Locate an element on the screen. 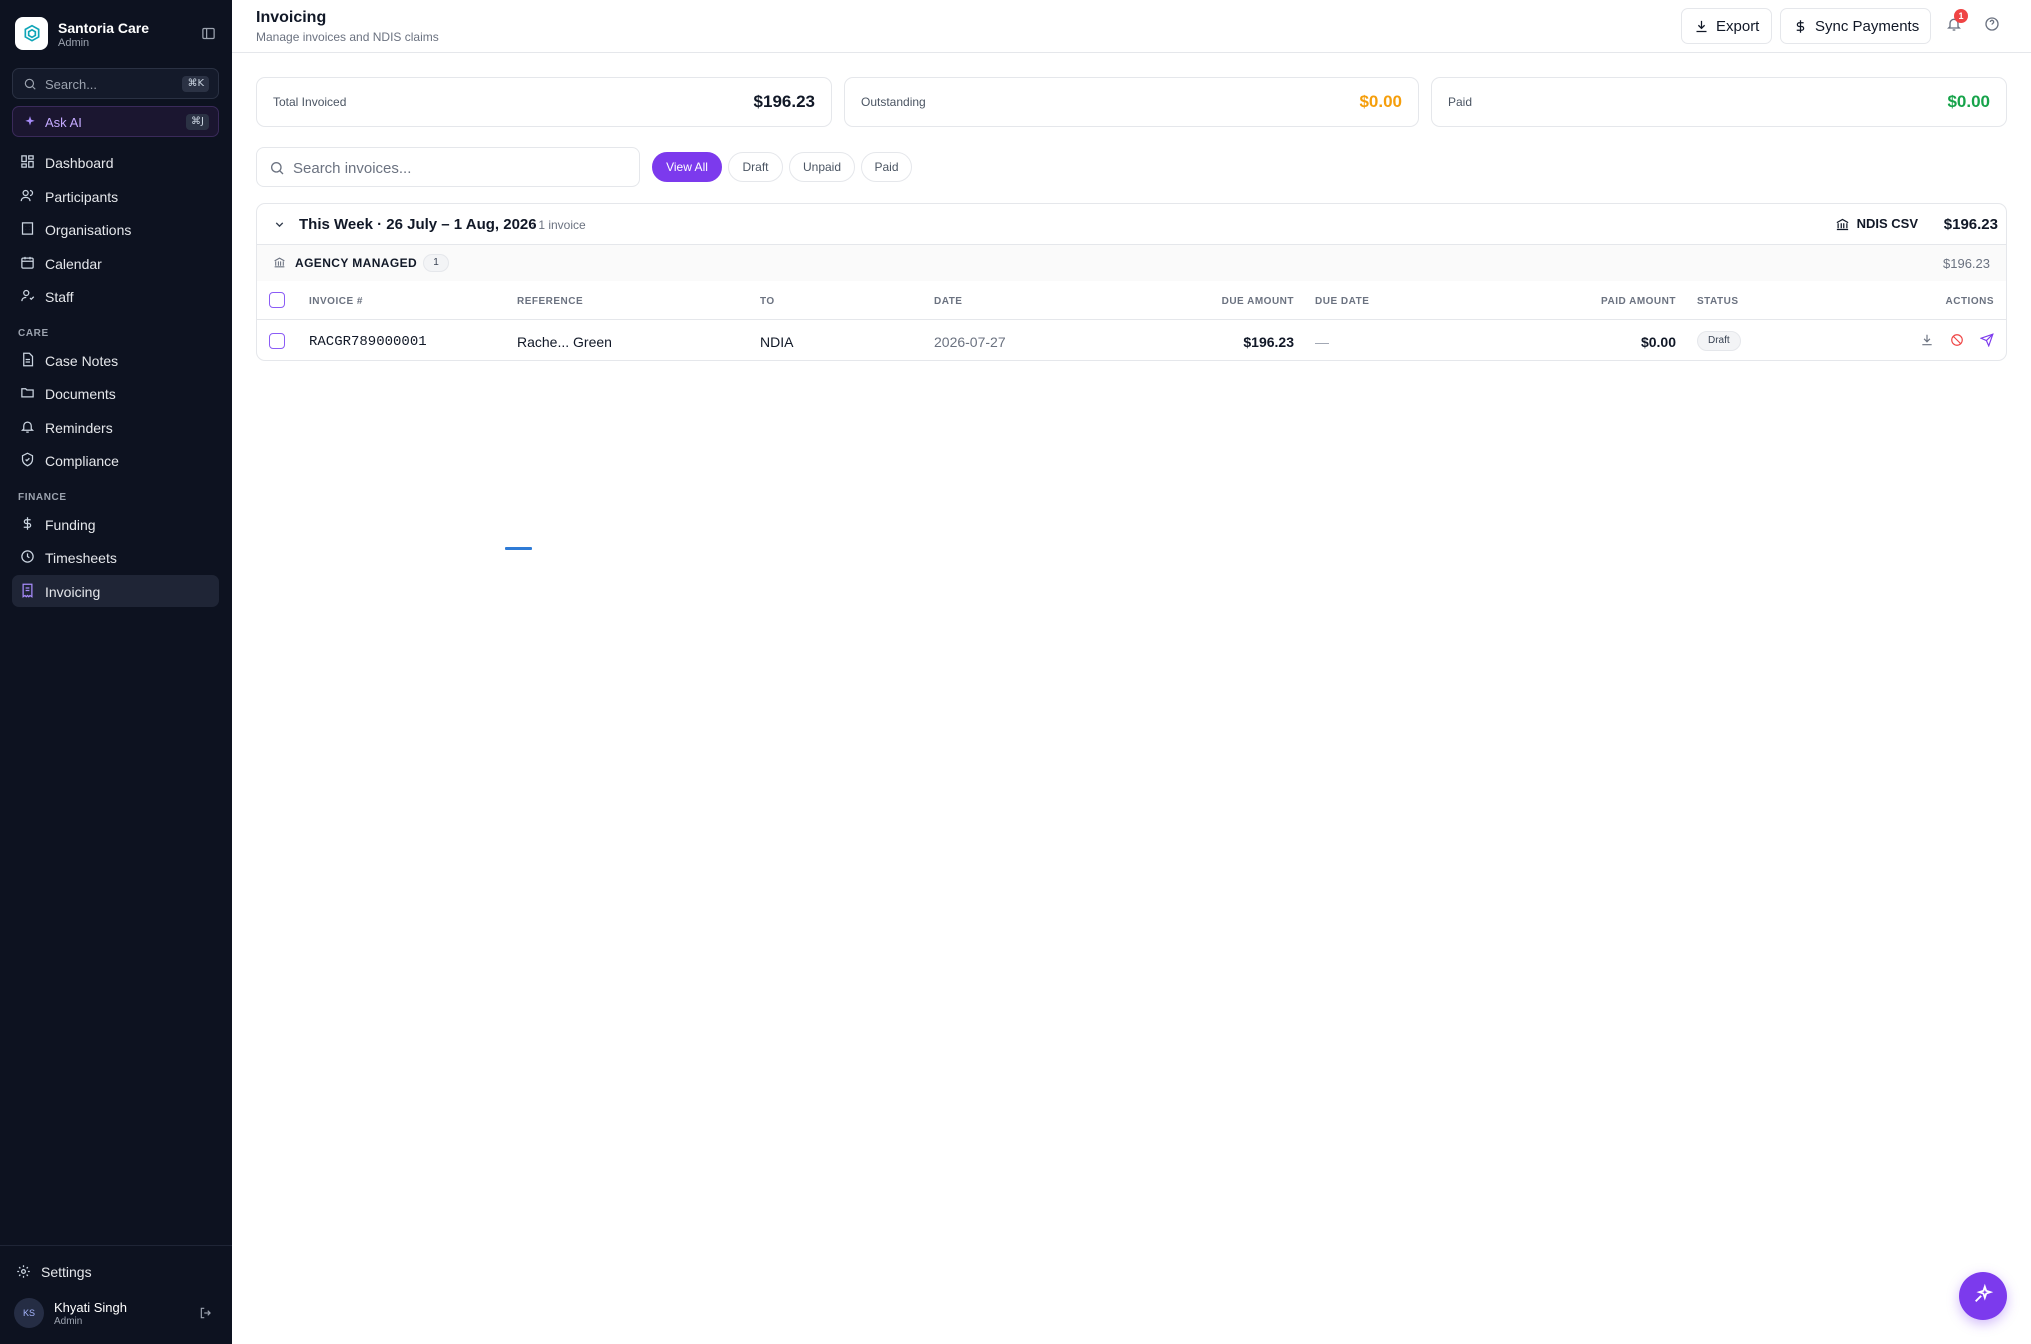 This screenshot has width=2031, height=1344. group-title: This Week · 26 July – 1 Aug, 2026 is located at coordinates (418, 224).